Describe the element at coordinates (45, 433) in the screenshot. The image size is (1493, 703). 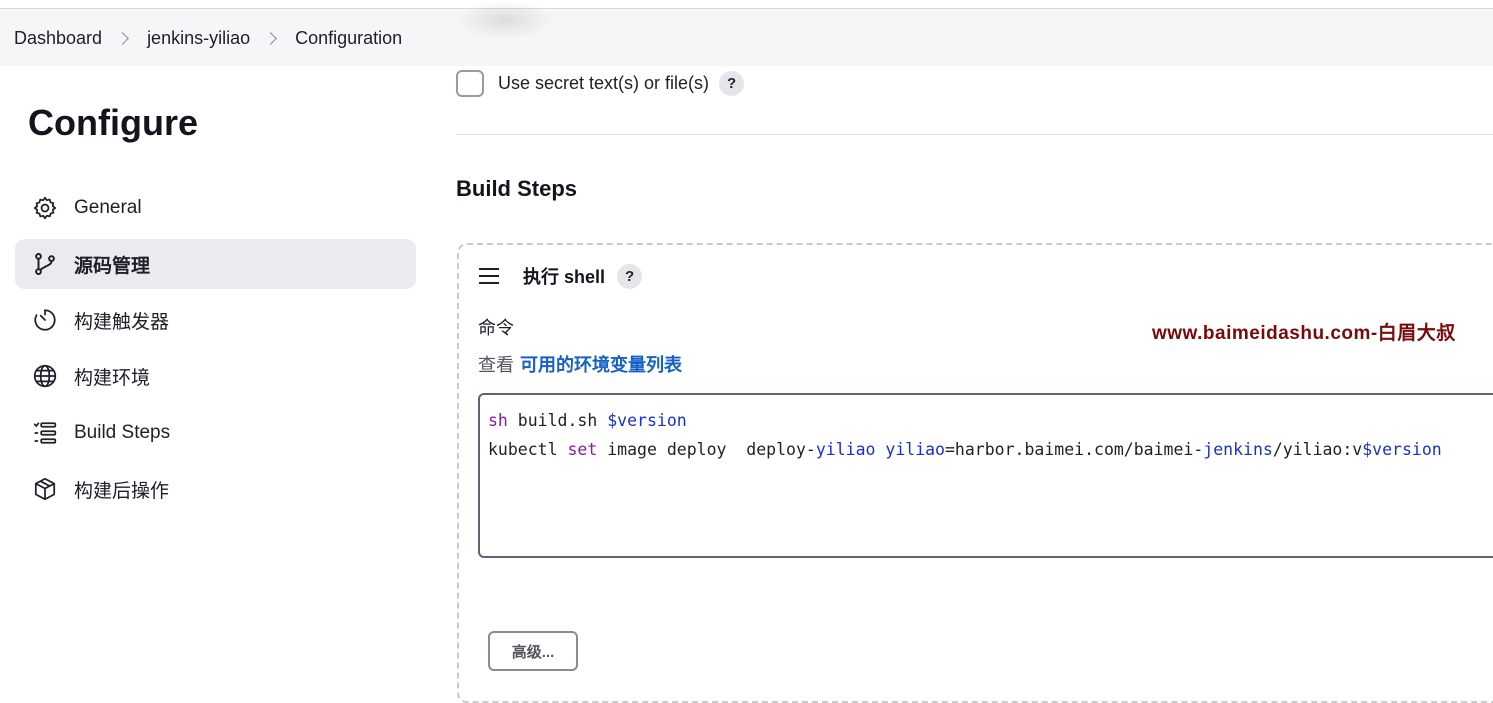
I see `list-icon` at that location.